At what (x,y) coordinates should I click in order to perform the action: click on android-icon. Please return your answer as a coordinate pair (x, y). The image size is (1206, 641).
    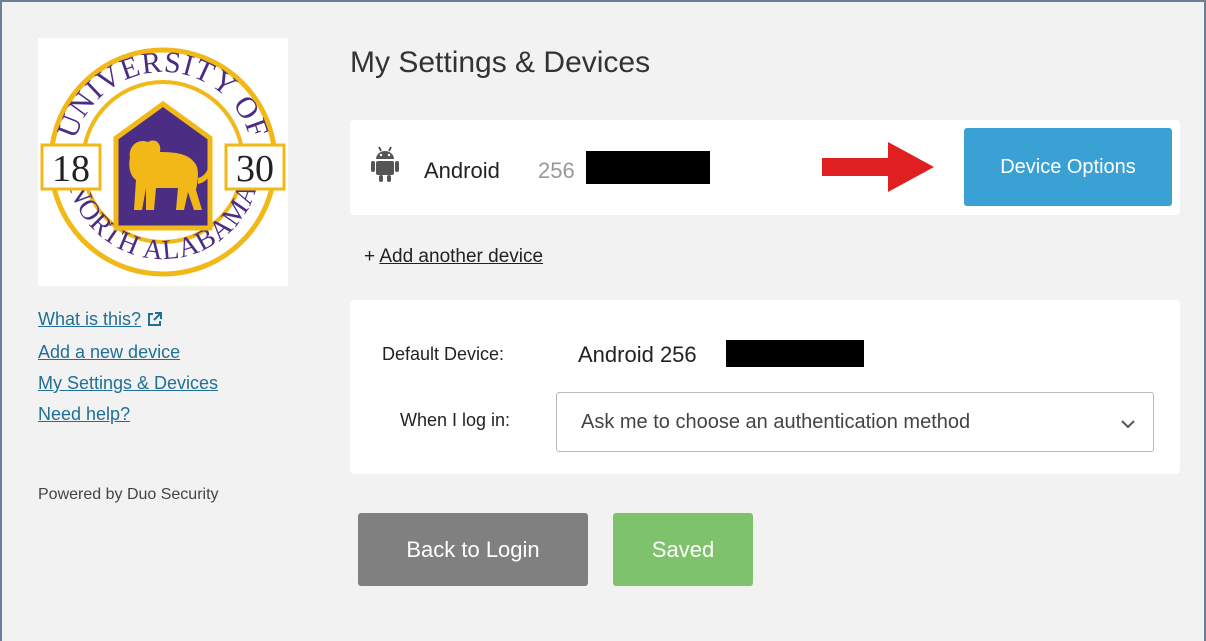
    Looking at the image, I should click on (385, 166).